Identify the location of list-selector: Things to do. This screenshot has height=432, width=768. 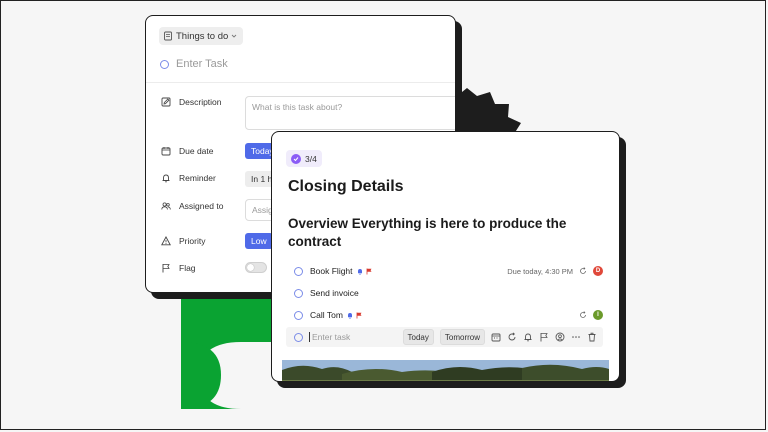
(201, 36).